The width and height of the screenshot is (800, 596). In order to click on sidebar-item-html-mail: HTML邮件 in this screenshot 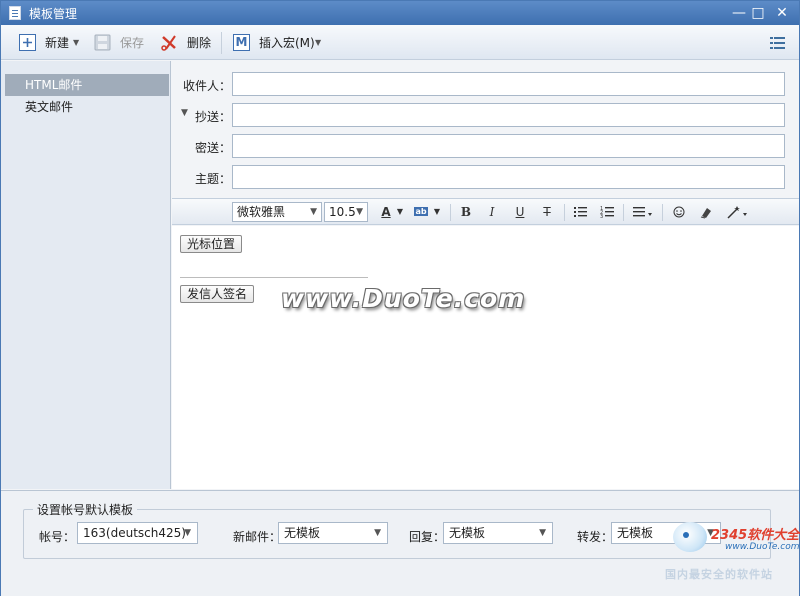, I will do `click(87, 85)`.